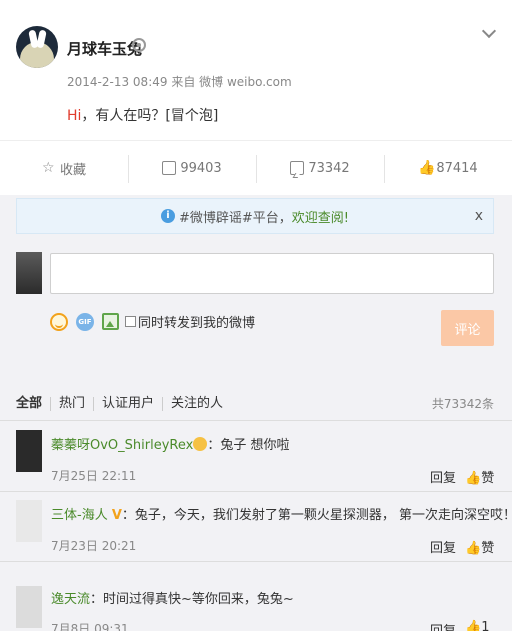 The width and height of the screenshot is (512, 631). I want to click on like-count: 87414, so click(457, 168).